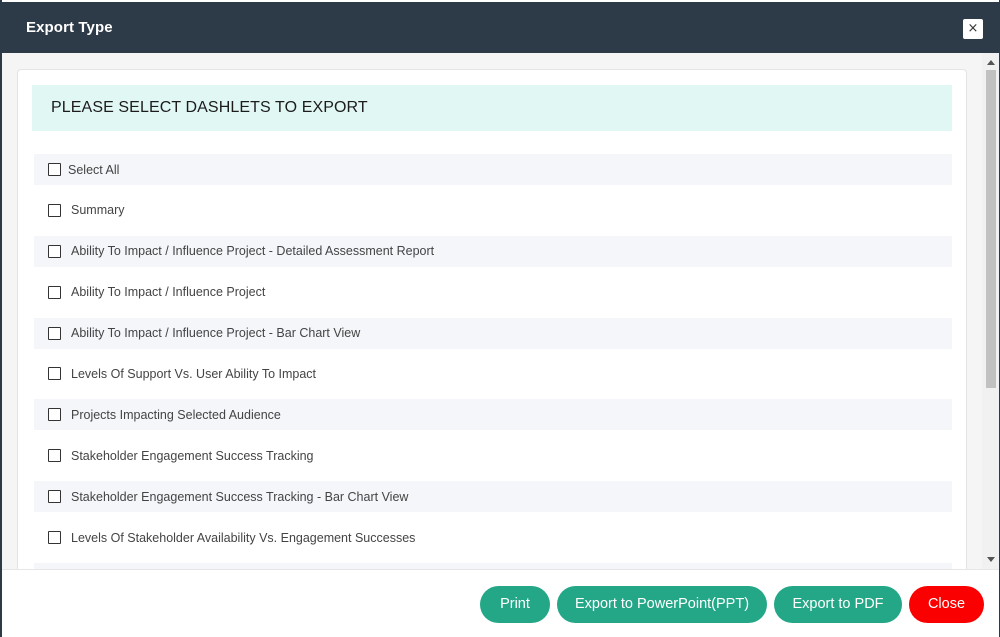 Image resolution: width=1000 pixels, height=637 pixels. I want to click on close-icon: ×, so click(973, 29).